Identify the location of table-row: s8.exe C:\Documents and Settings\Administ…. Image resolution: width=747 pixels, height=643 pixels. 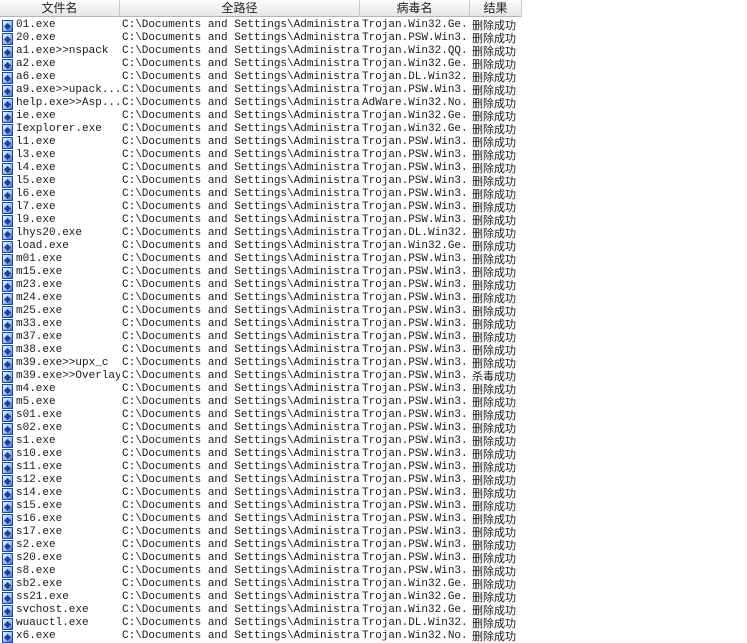
(261, 571).